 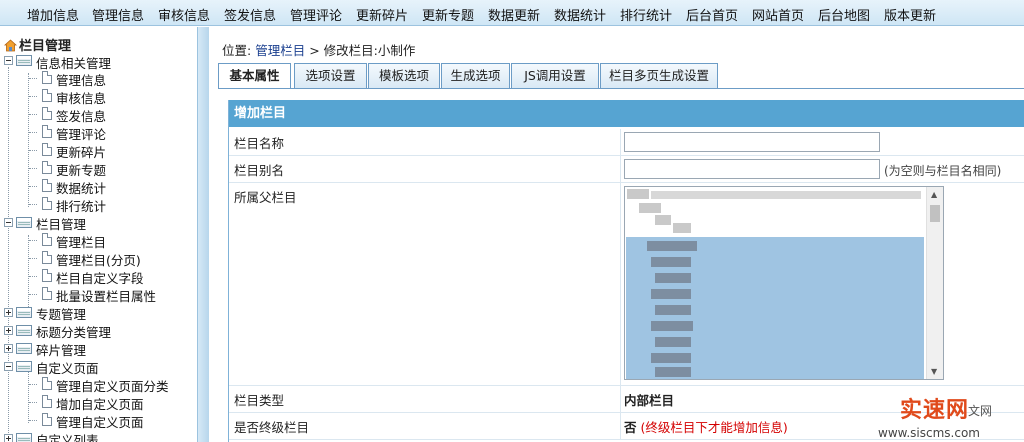 I want to click on nav-data-stats: 数据统计, so click(x=580, y=14).